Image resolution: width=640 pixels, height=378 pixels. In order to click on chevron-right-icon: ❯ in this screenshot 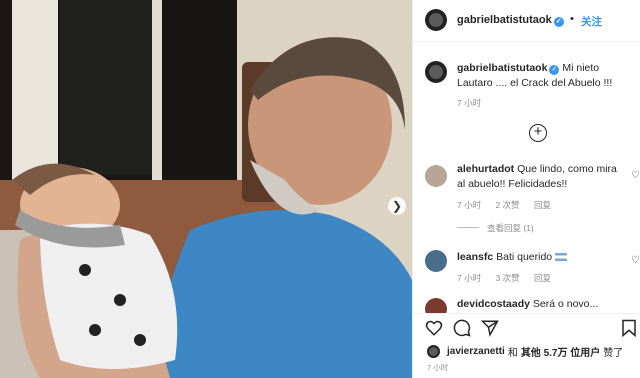, I will do `click(397, 206)`.